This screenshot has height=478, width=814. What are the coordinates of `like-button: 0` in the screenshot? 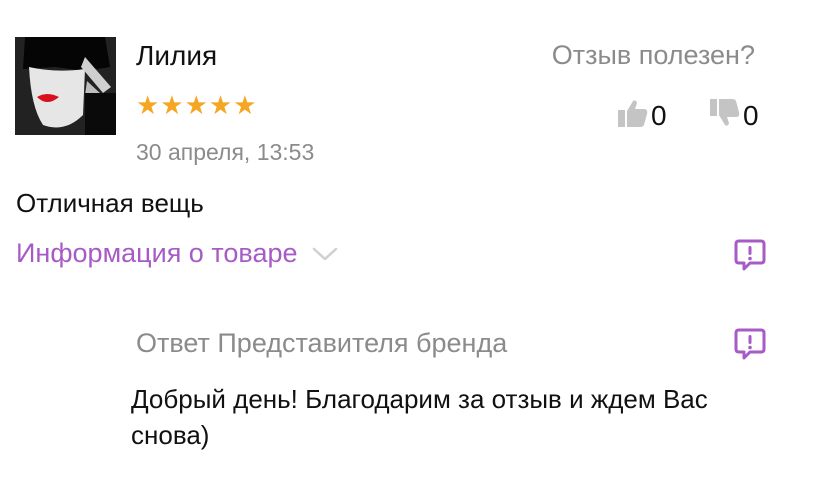 It's located at (642, 115).